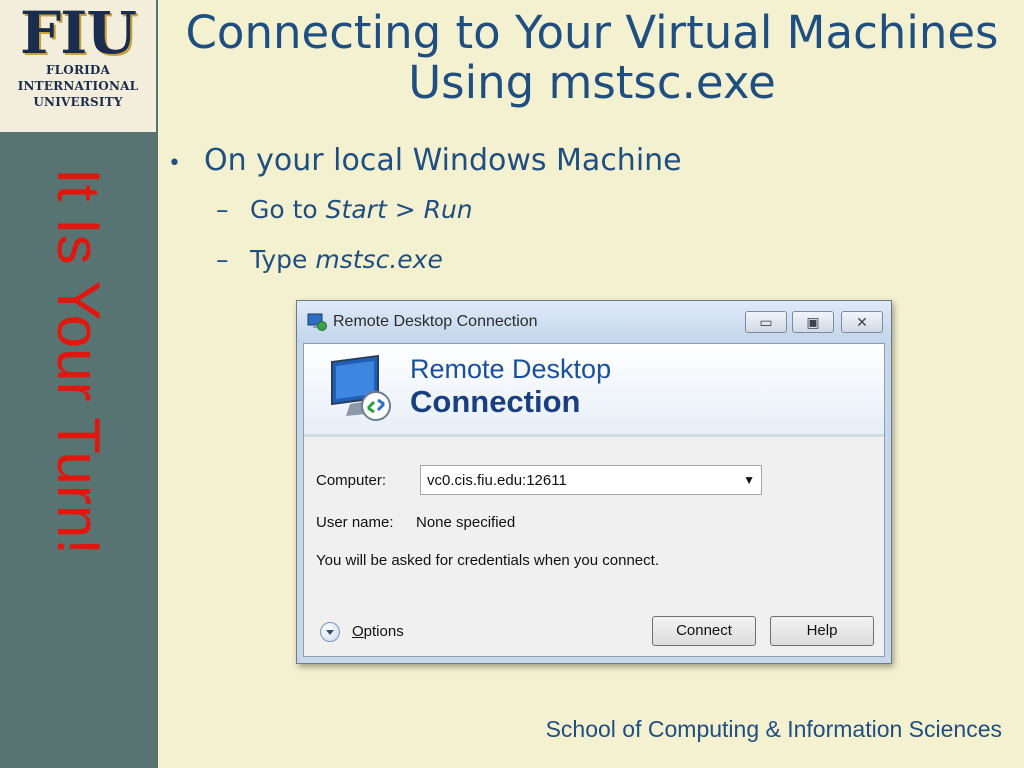 The width and height of the screenshot is (1024, 768). I want to click on close-icon: ✕, so click(862, 322).